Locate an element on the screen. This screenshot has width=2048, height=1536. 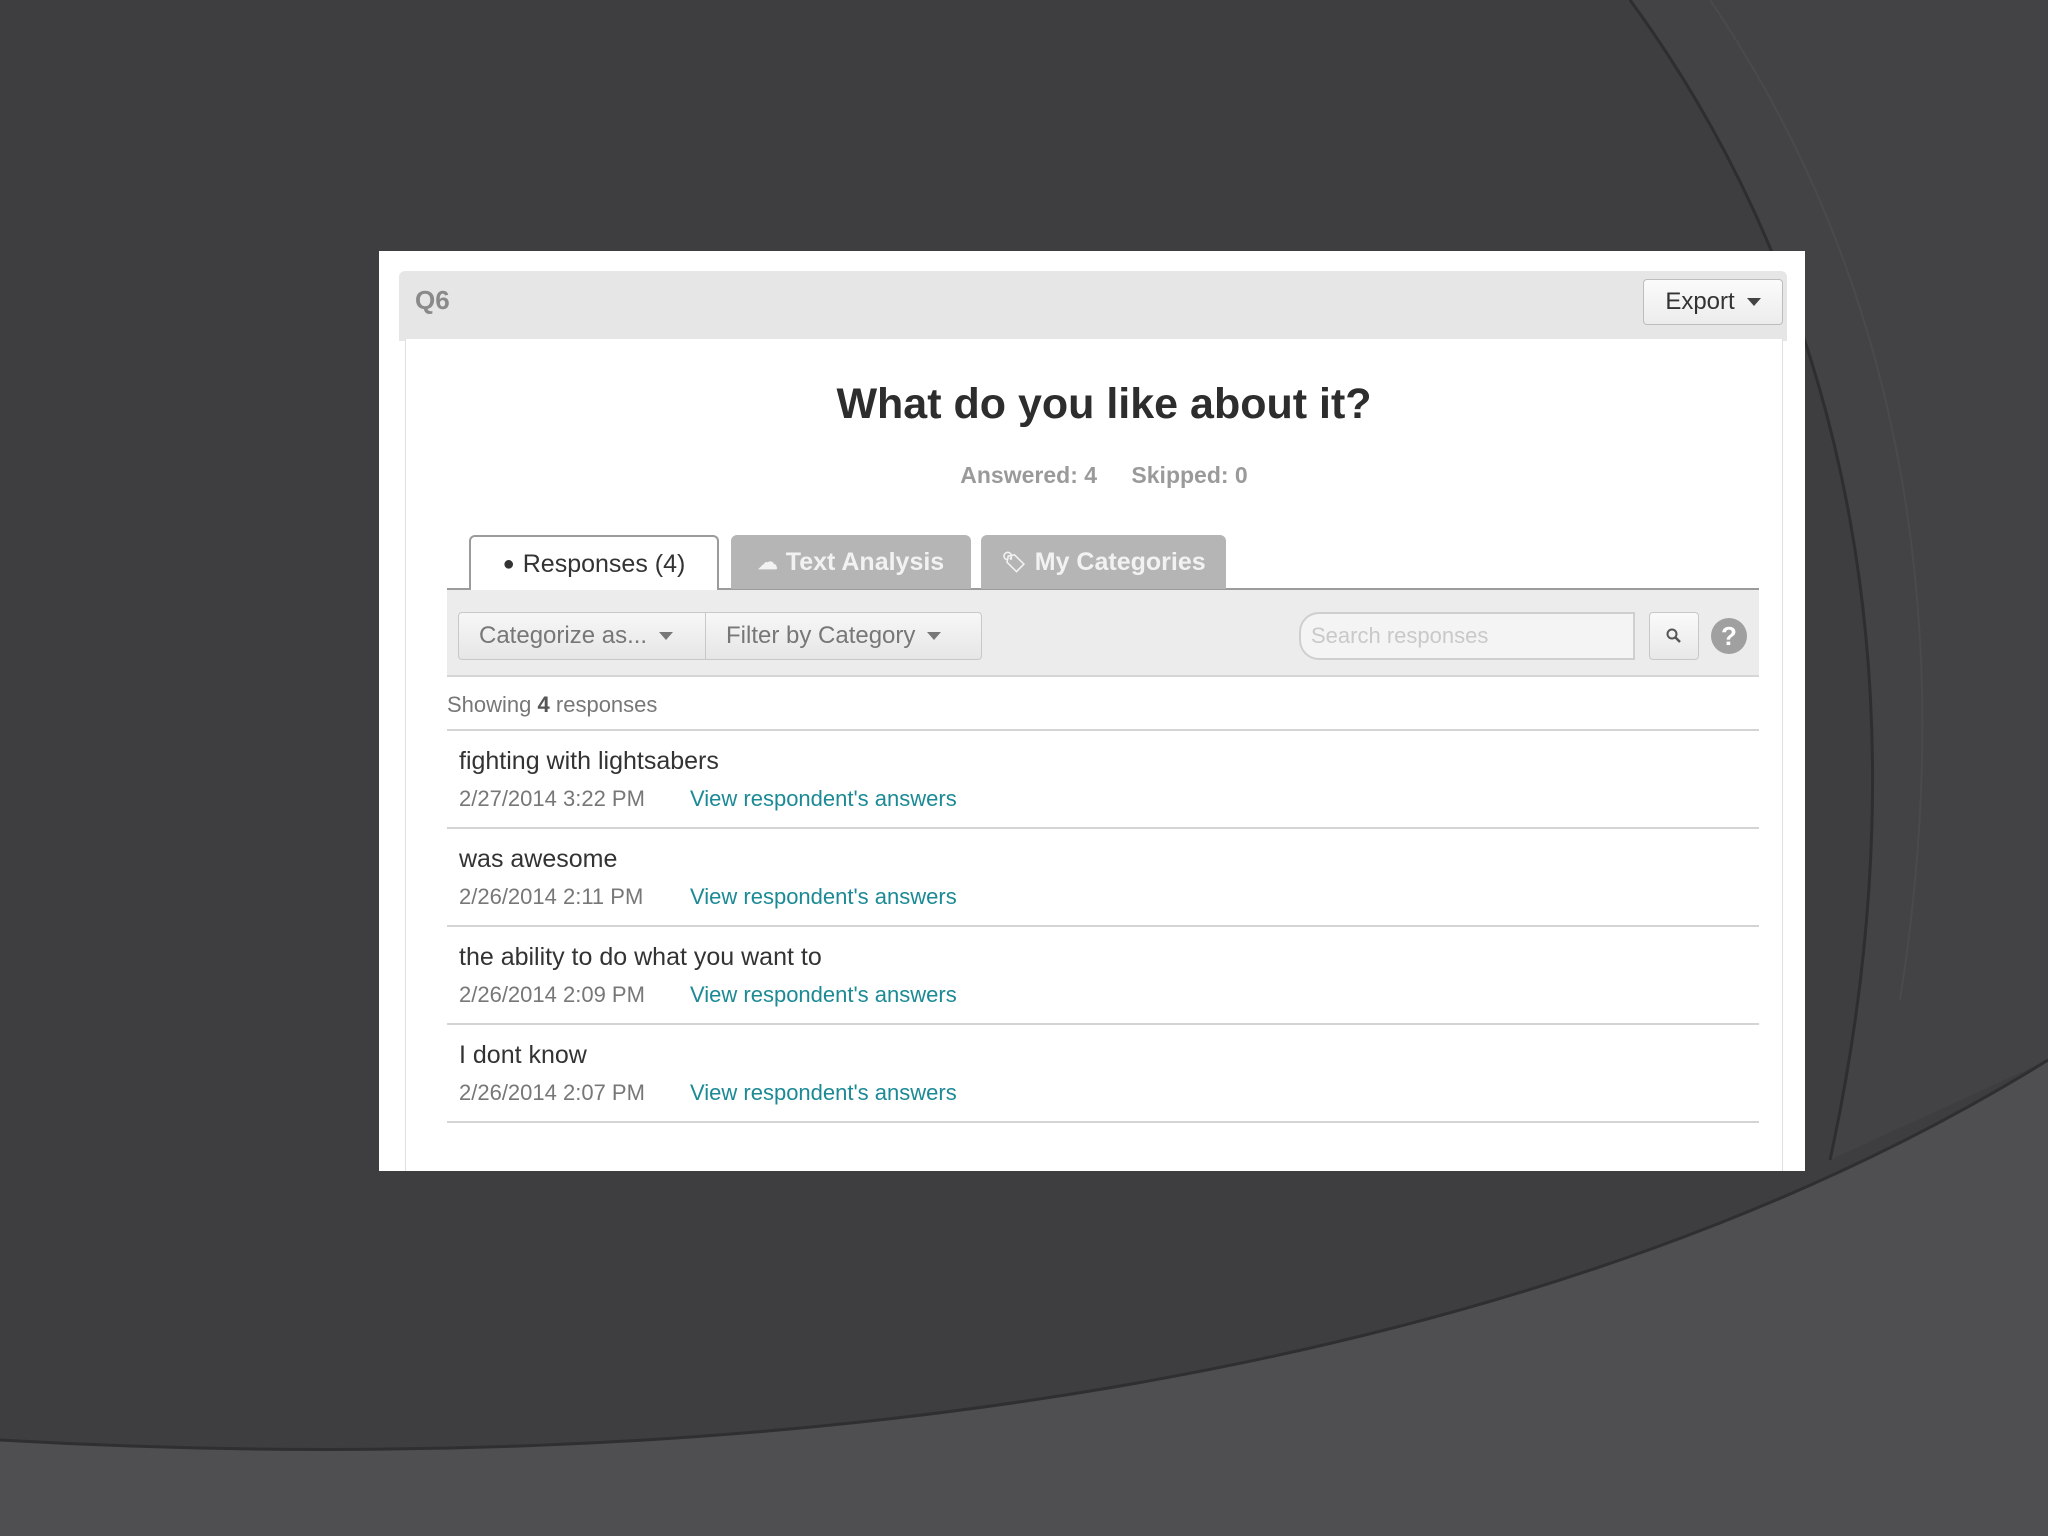
question-number: Q6 is located at coordinates (432, 300).